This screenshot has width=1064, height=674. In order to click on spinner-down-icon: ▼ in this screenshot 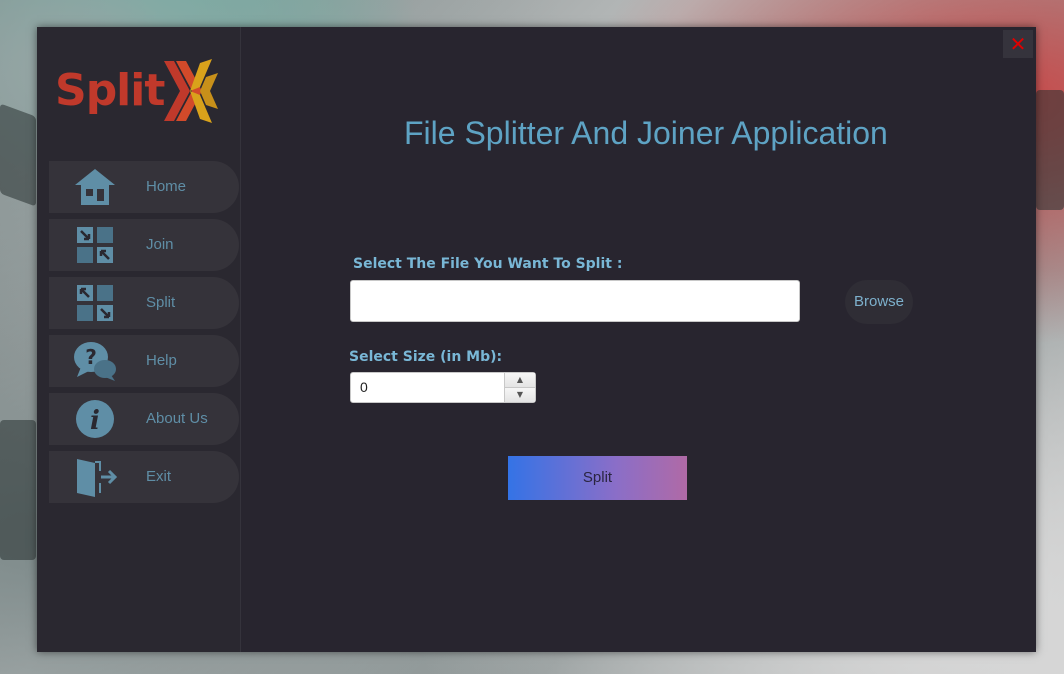, I will do `click(520, 395)`.